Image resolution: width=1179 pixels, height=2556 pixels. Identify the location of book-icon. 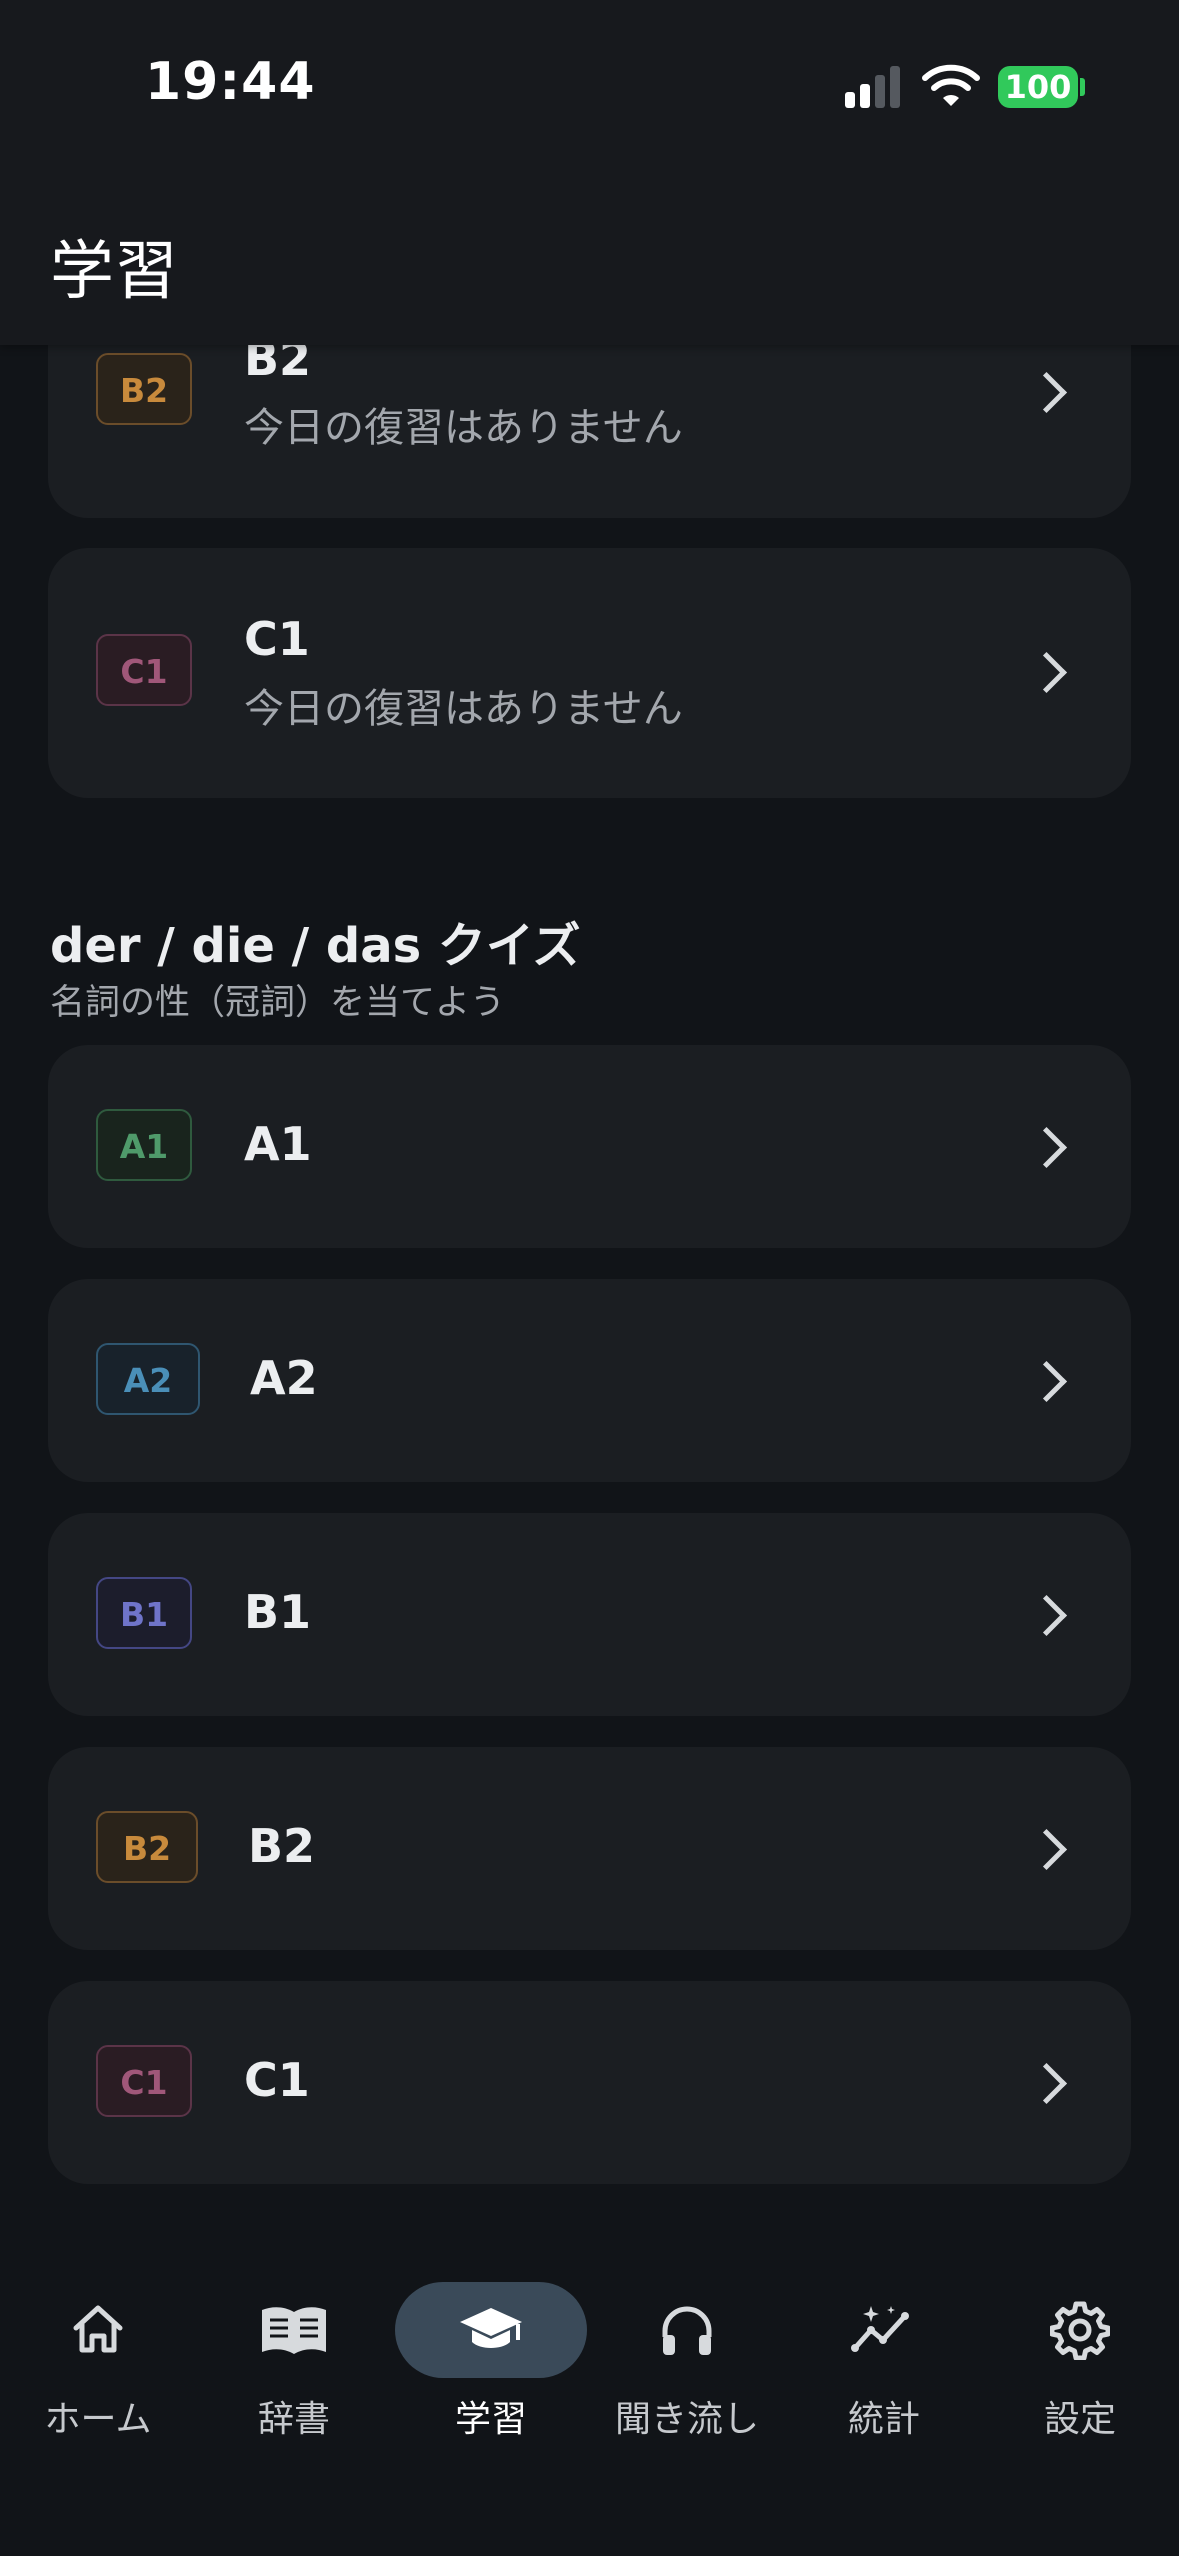
(294, 2330).